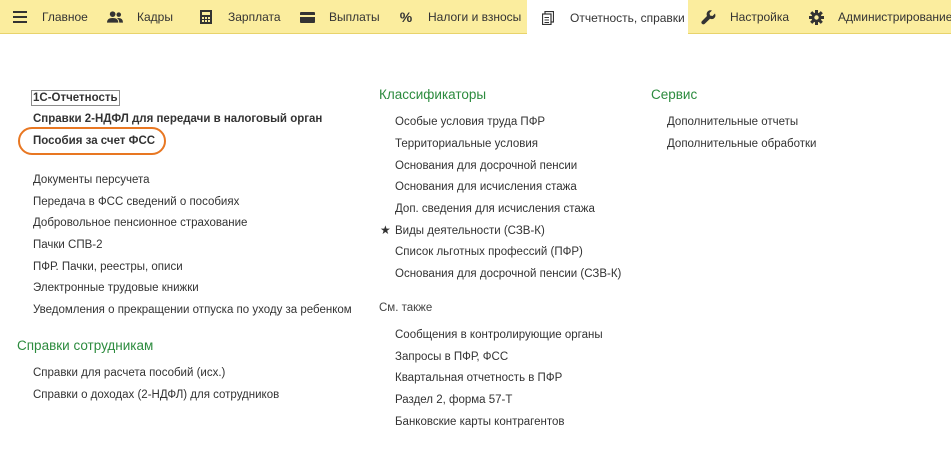  Describe the element at coordinates (20, 17) in the screenshot. I see `hamburger-menu-icon` at that location.